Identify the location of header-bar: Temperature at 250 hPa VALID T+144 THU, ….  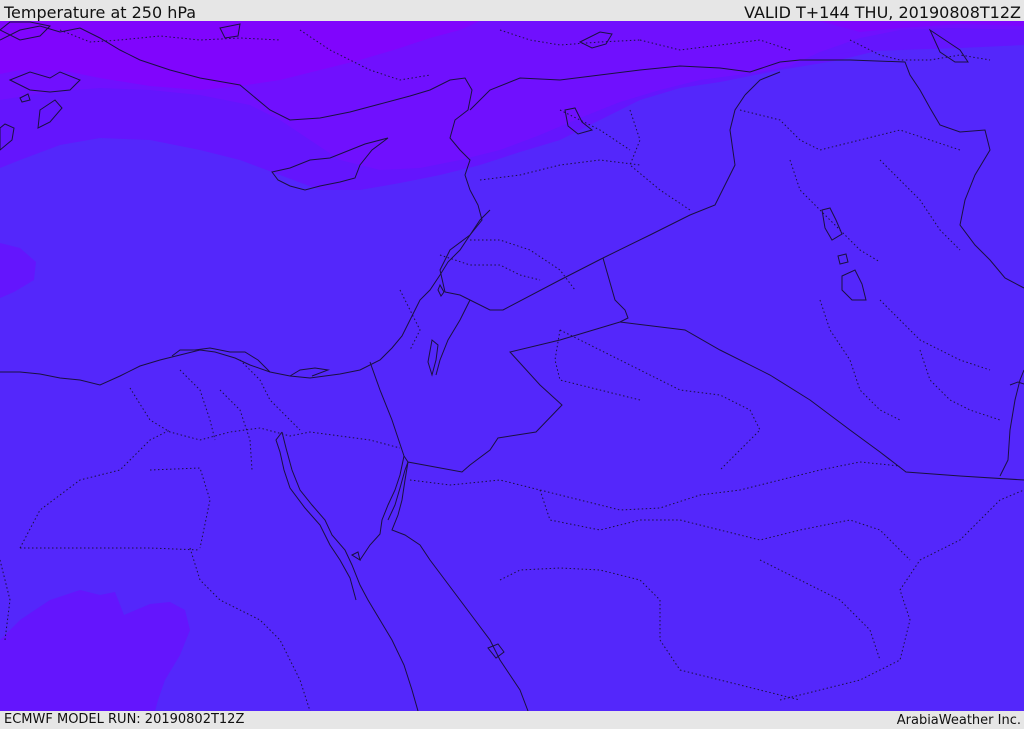
(512, 11).